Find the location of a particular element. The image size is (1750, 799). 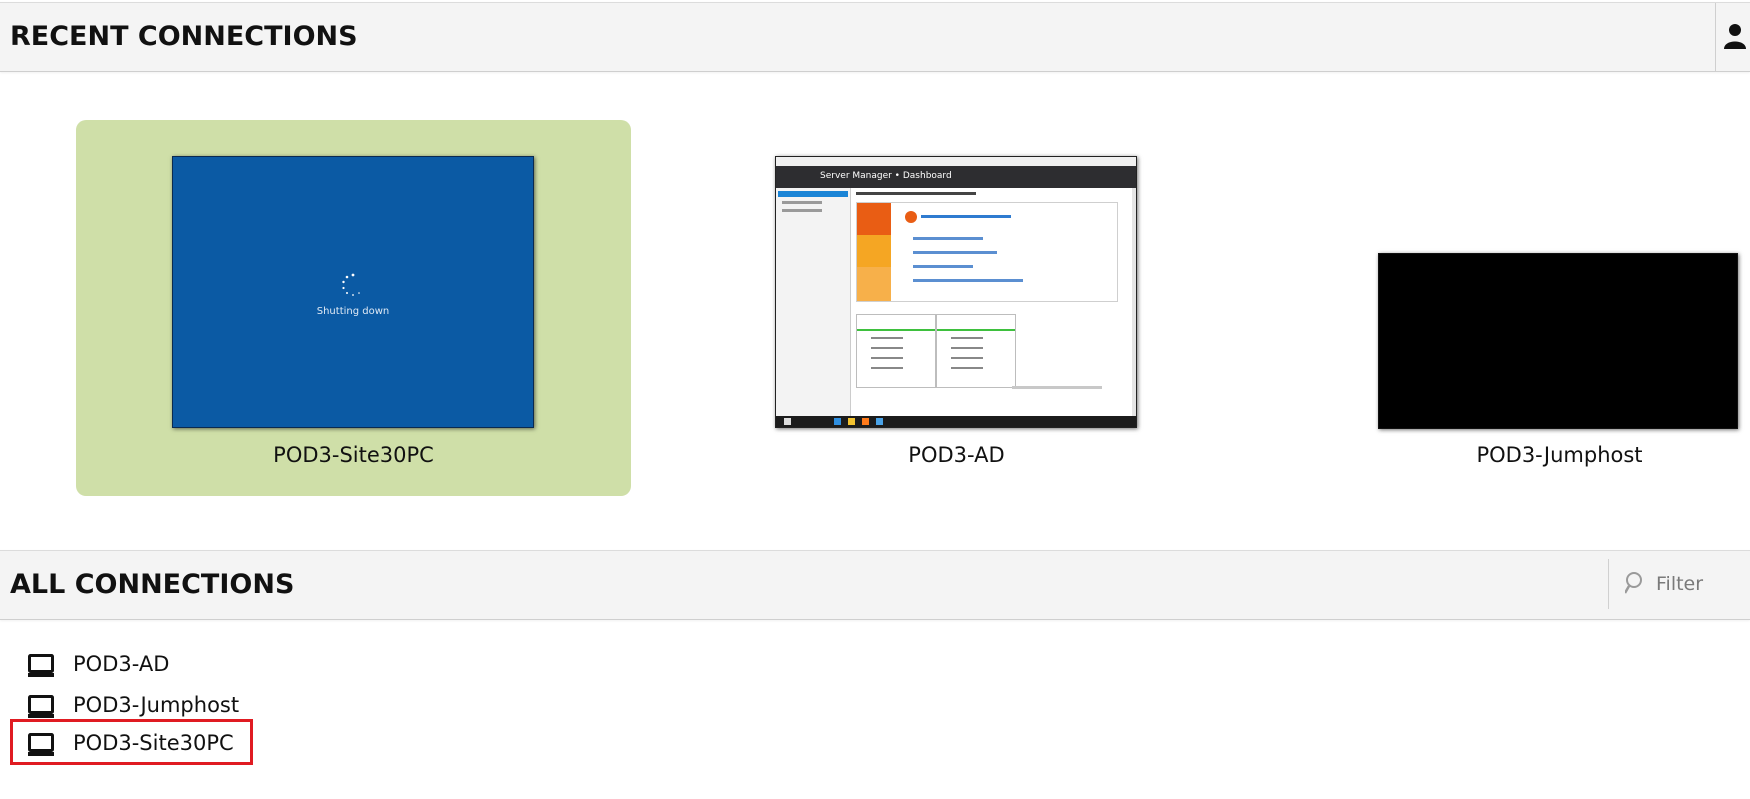

all-connections-title: ALL CONNECTIONS is located at coordinates (152, 584).